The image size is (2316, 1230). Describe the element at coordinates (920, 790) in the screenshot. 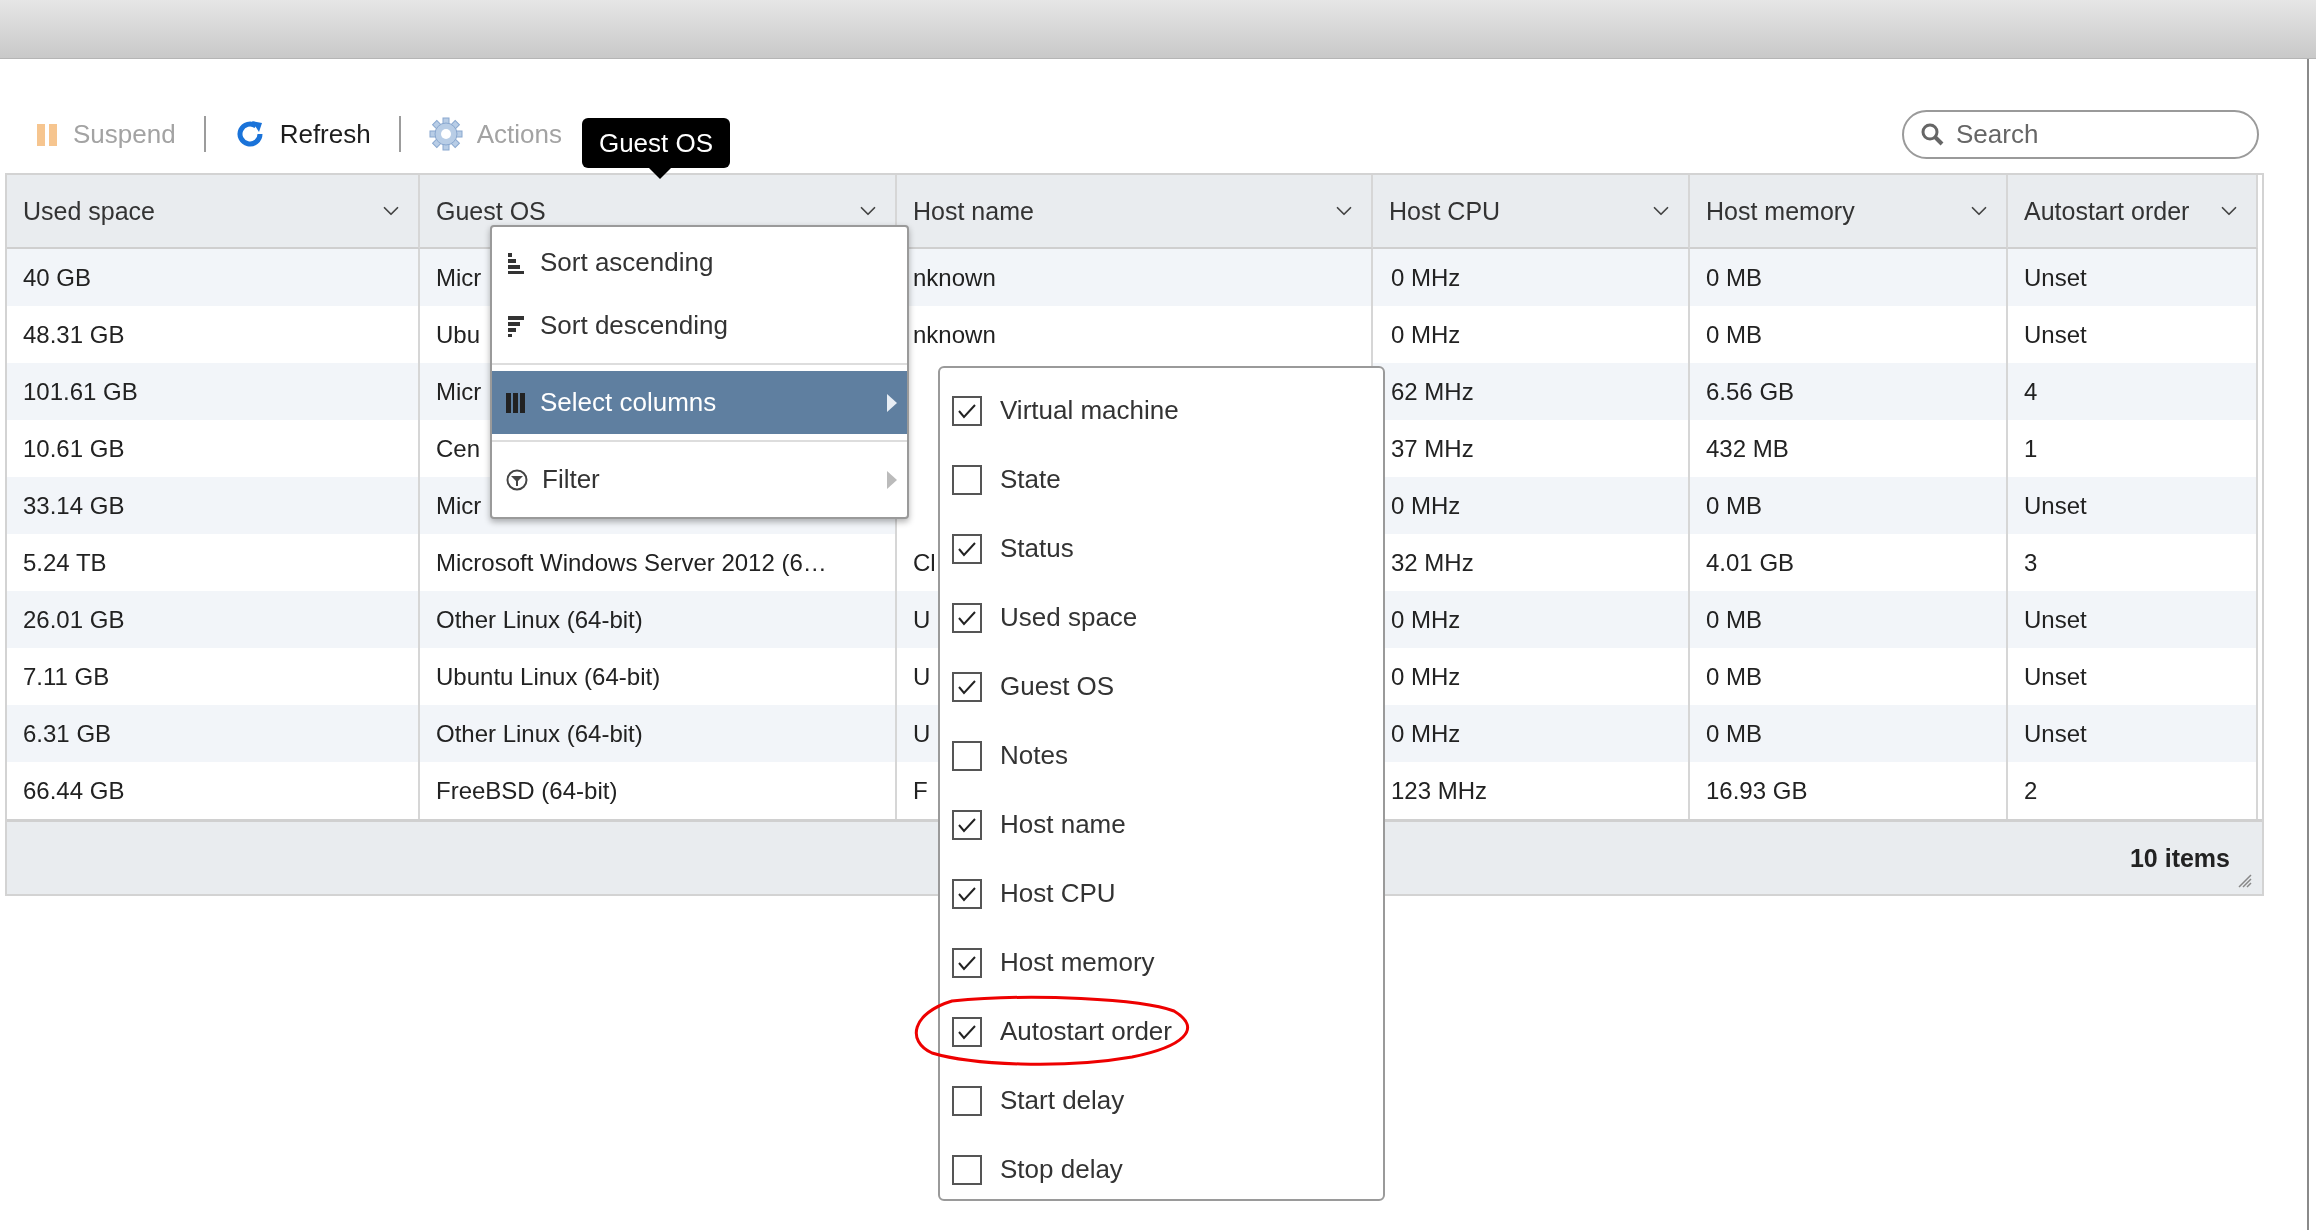

I see `cell-text: F` at that location.